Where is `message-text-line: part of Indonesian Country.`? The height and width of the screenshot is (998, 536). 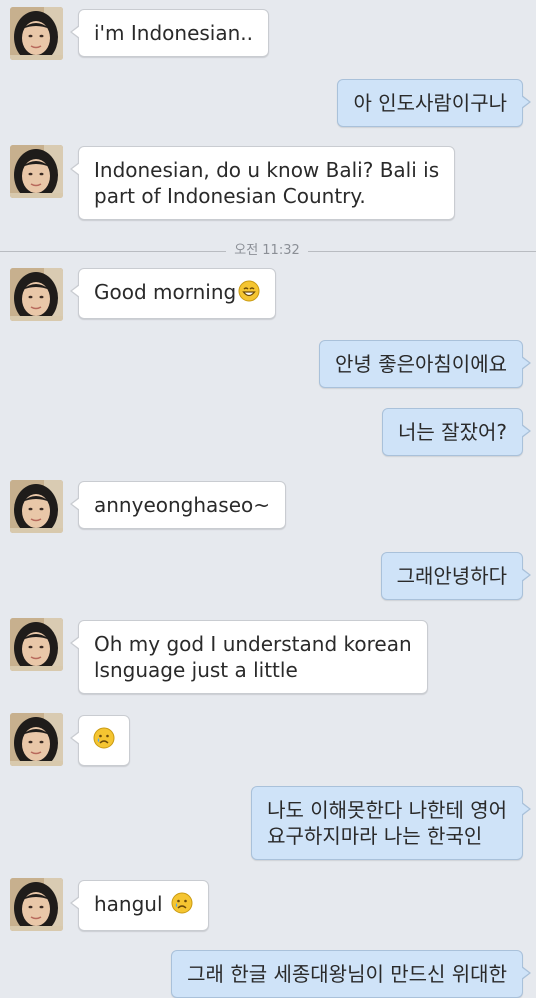 message-text-line: part of Indonesian Country. is located at coordinates (230, 196).